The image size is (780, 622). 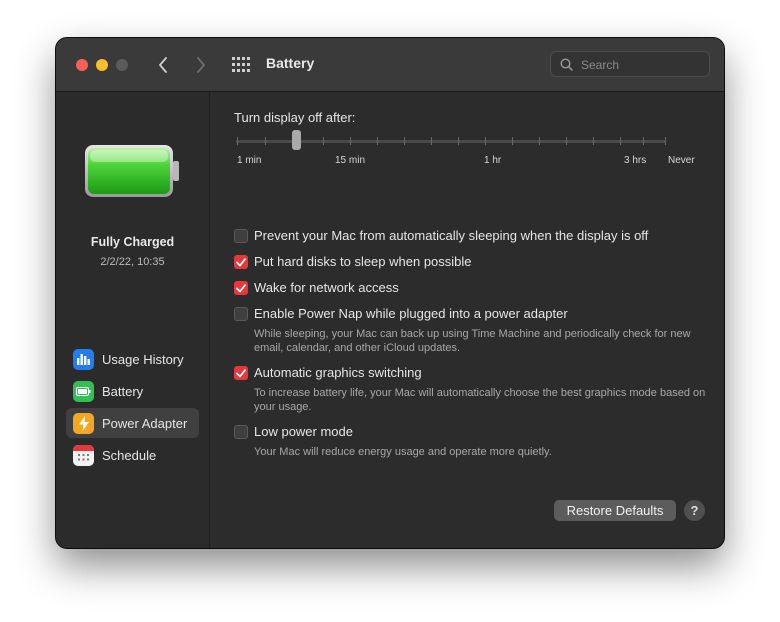 I want to click on option-low-power-mode: Low power mode, so click(x=293, y=432).